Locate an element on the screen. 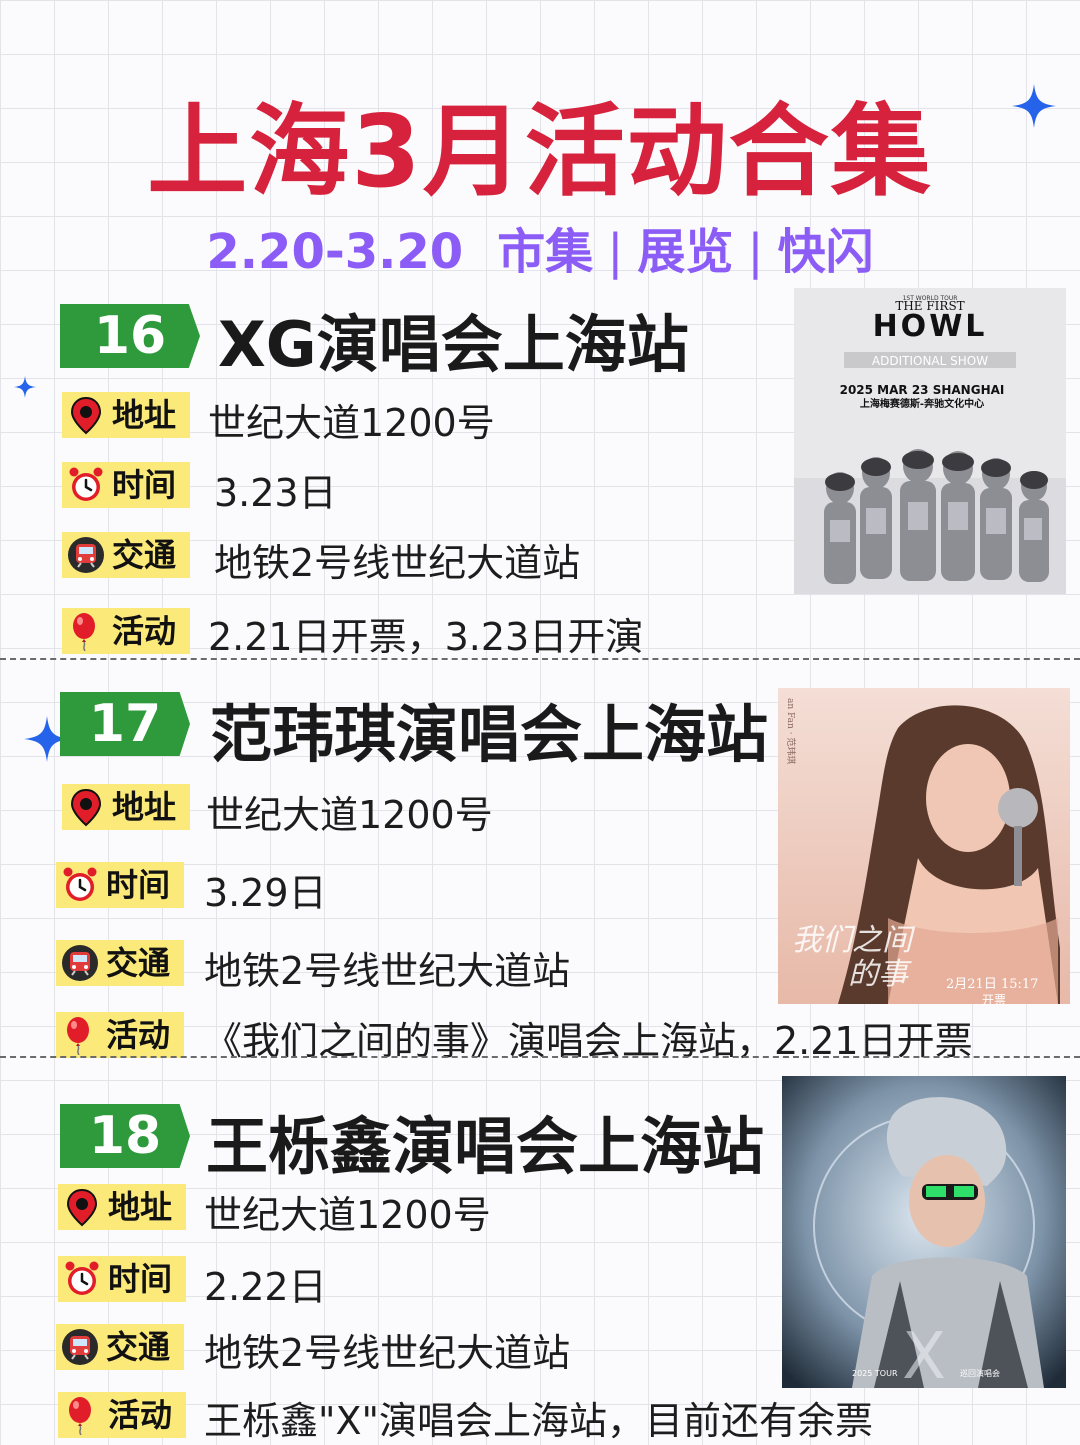  poster-sale-text: 开票 is located at coordinates (994, 998).